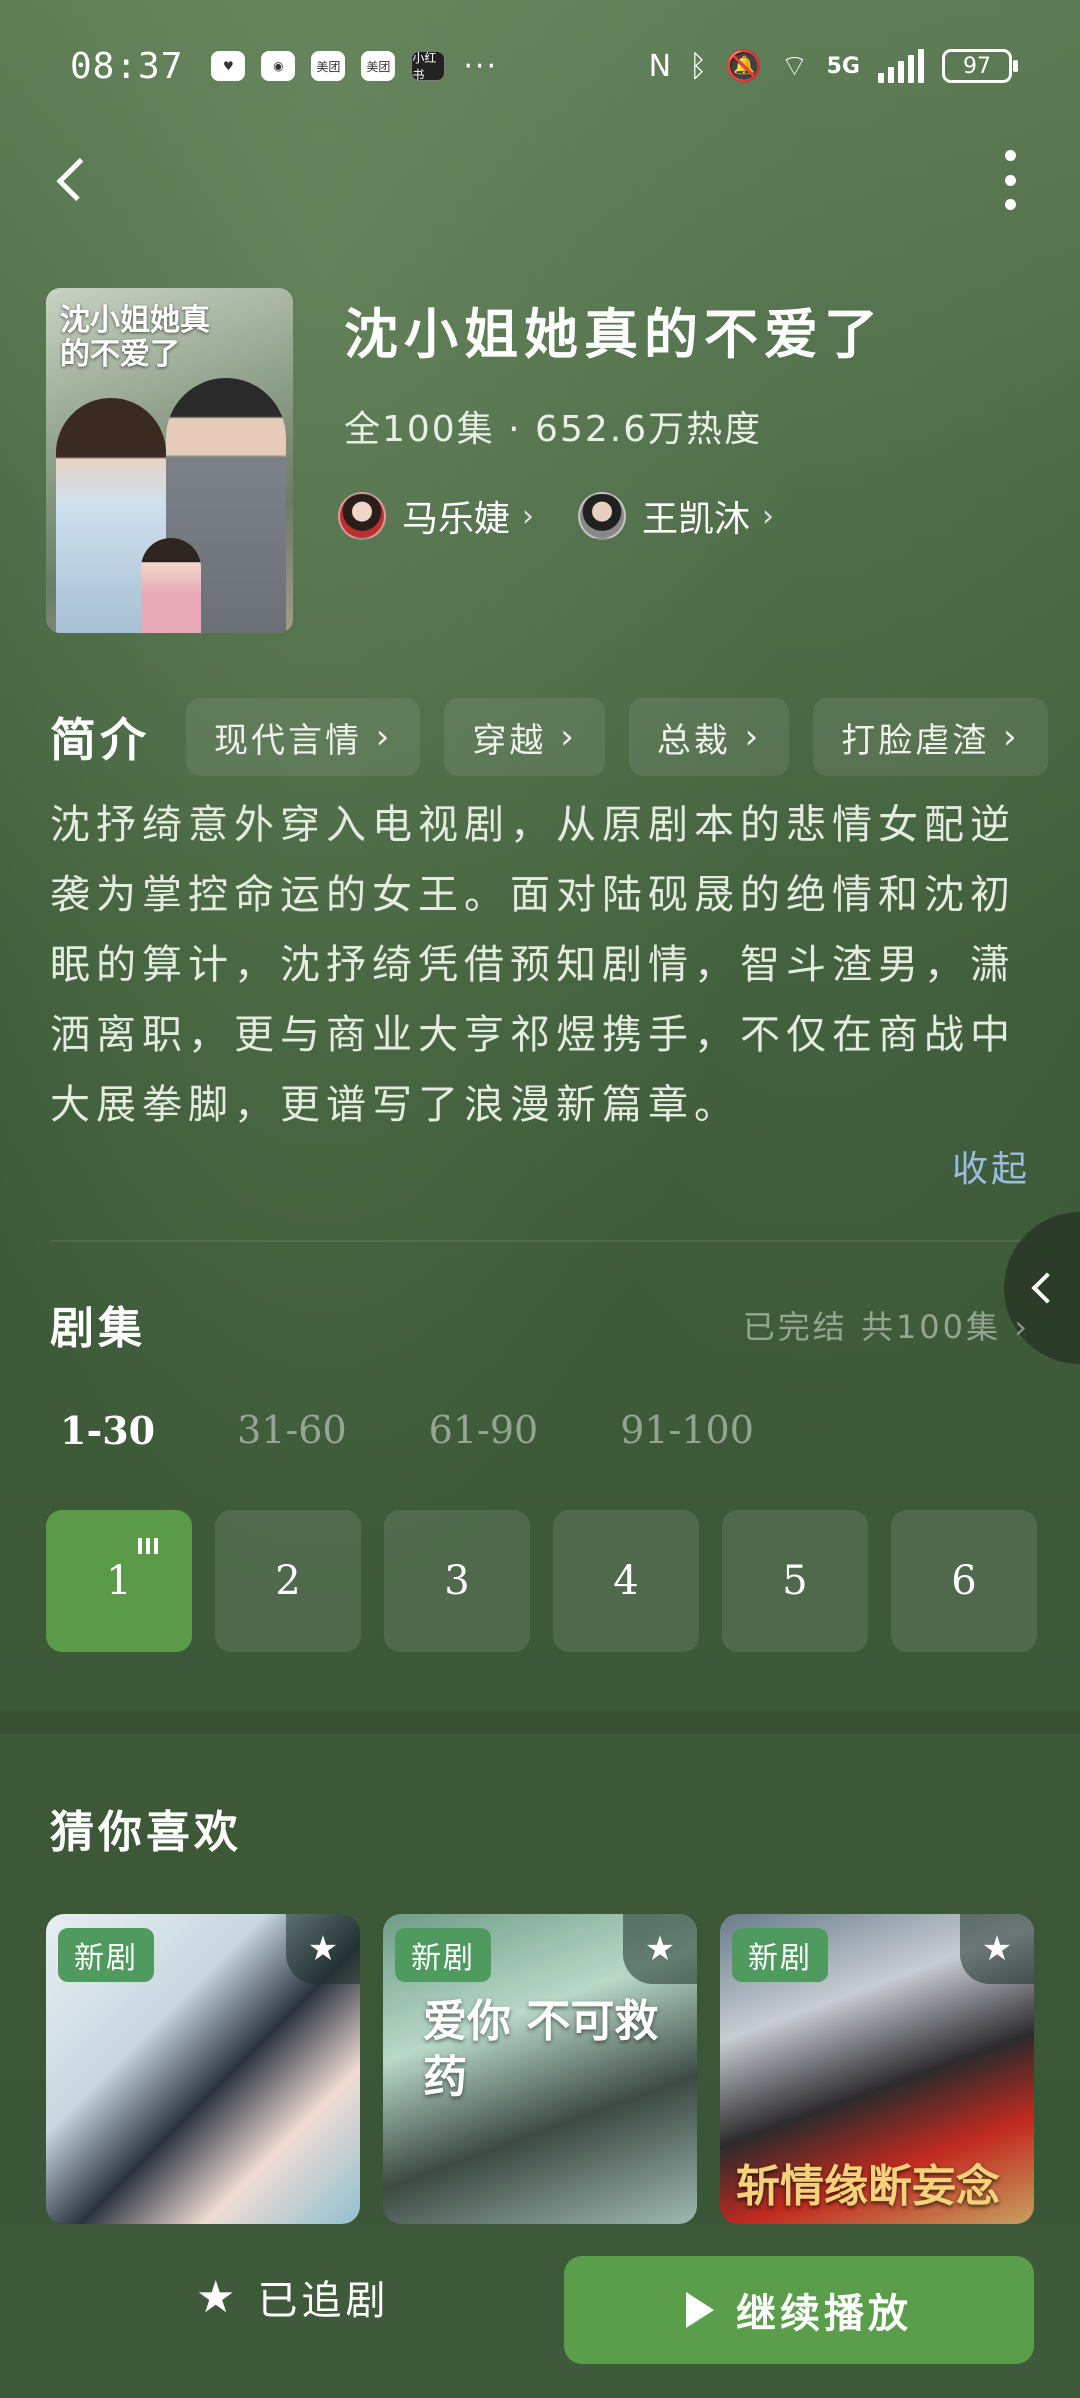 The width and height of the screenshot is (1080, 2398). I want to click on show-poster: 沈小姐她真的不爱了, so click(169, 460).